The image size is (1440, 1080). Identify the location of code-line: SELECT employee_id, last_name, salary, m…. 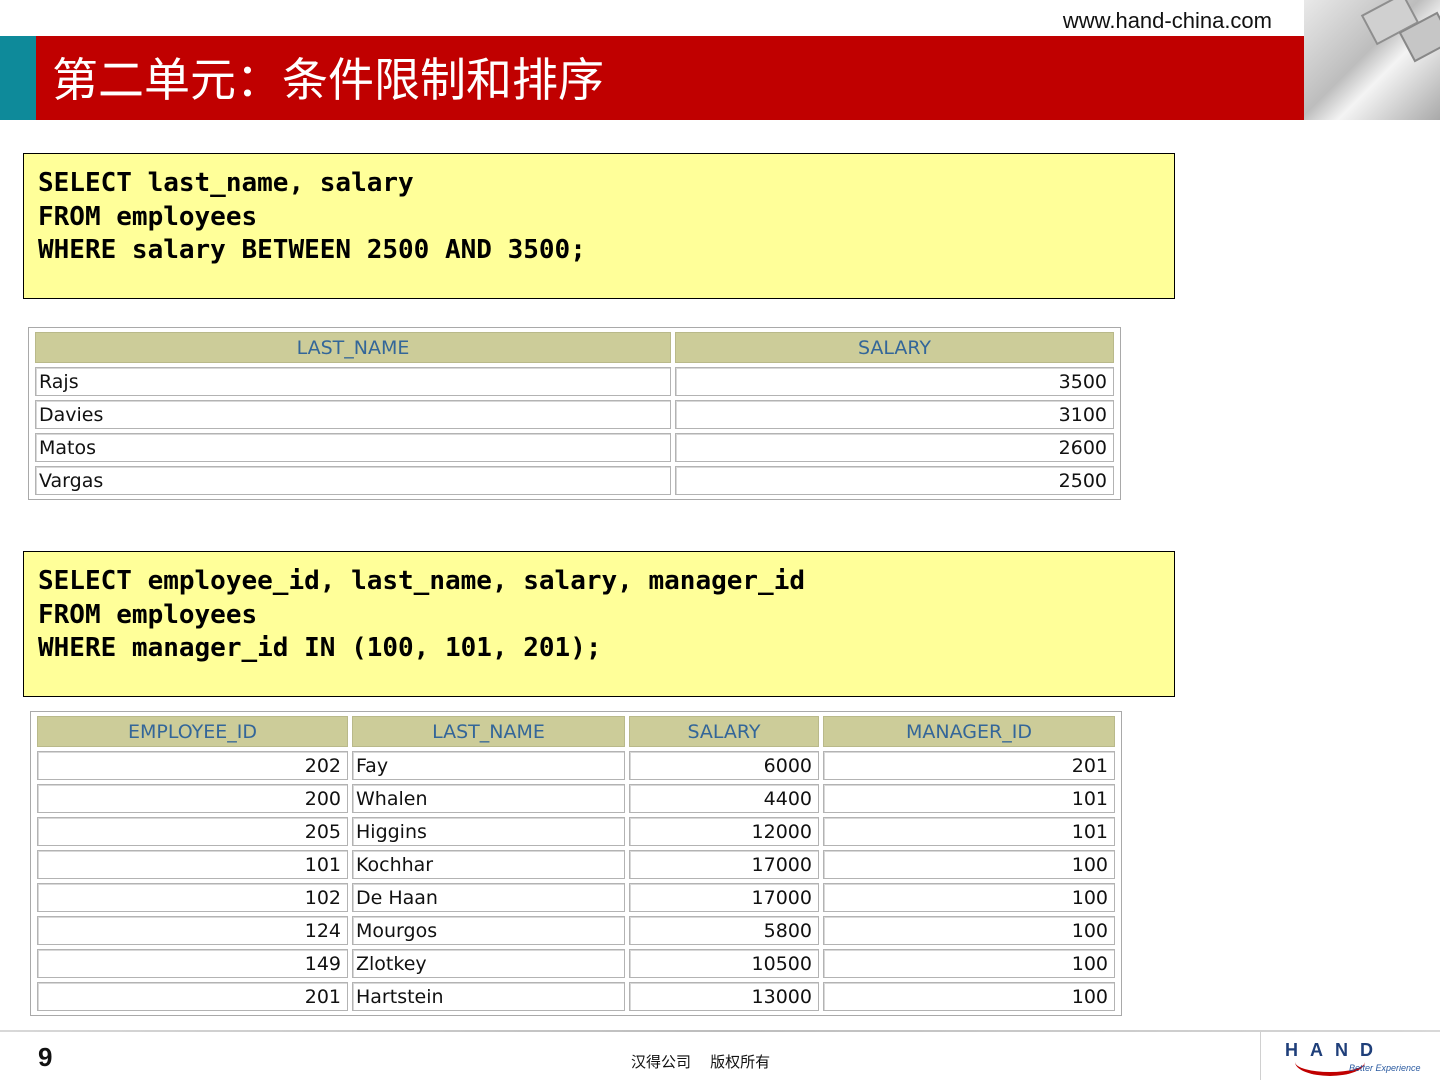
(422, 581).